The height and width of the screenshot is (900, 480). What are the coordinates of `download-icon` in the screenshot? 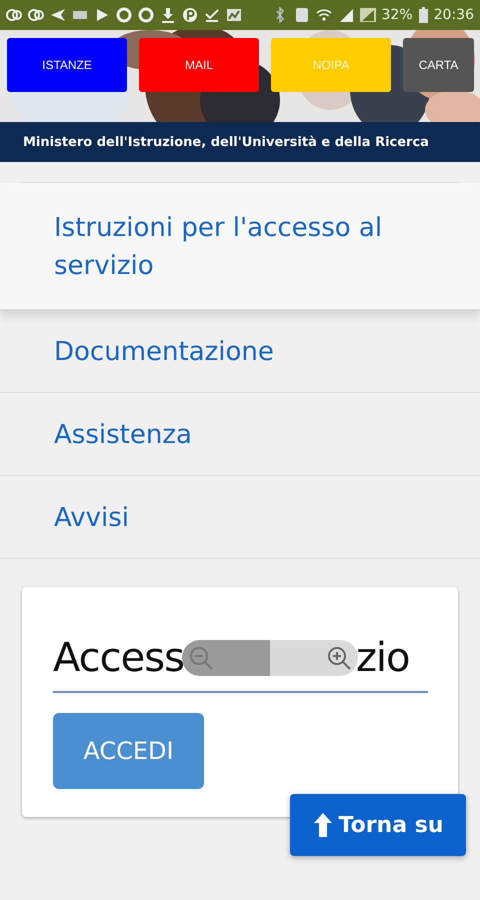 It's located at (168, 15).